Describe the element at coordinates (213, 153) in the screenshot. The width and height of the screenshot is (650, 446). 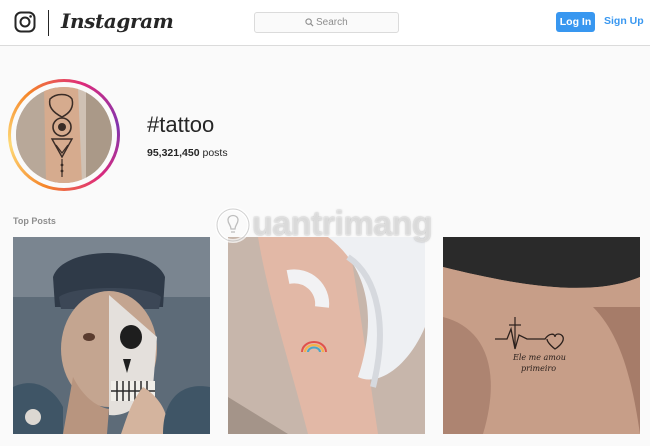
I see `post-count-label: posts` at that location.